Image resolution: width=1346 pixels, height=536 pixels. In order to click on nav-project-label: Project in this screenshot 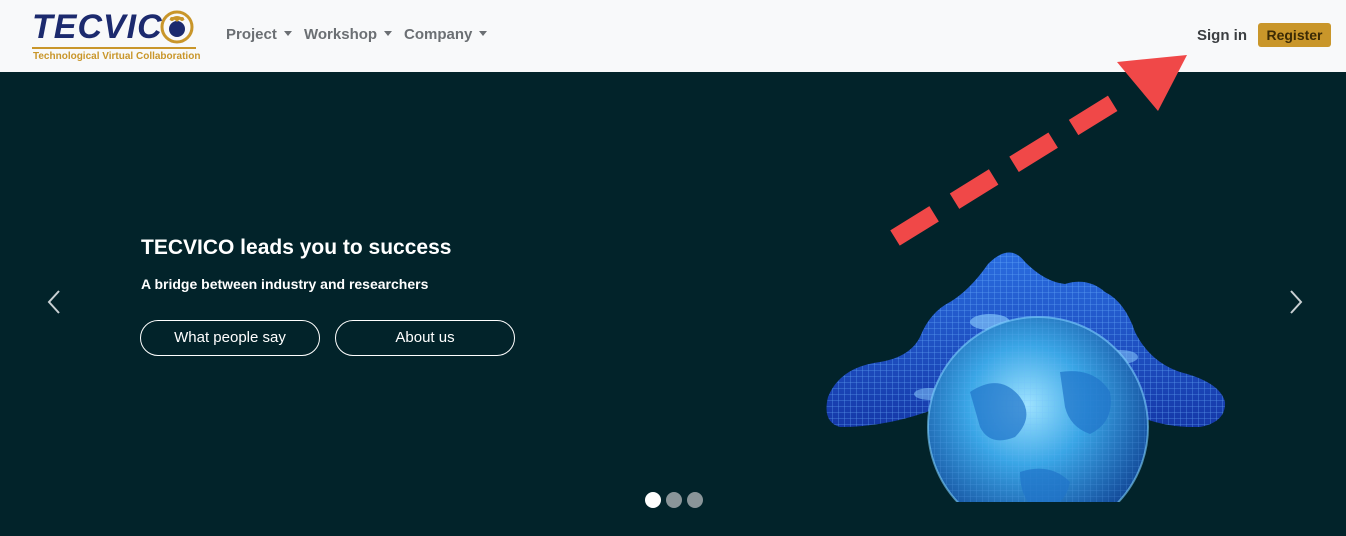, I will do `click(251, 34)`.